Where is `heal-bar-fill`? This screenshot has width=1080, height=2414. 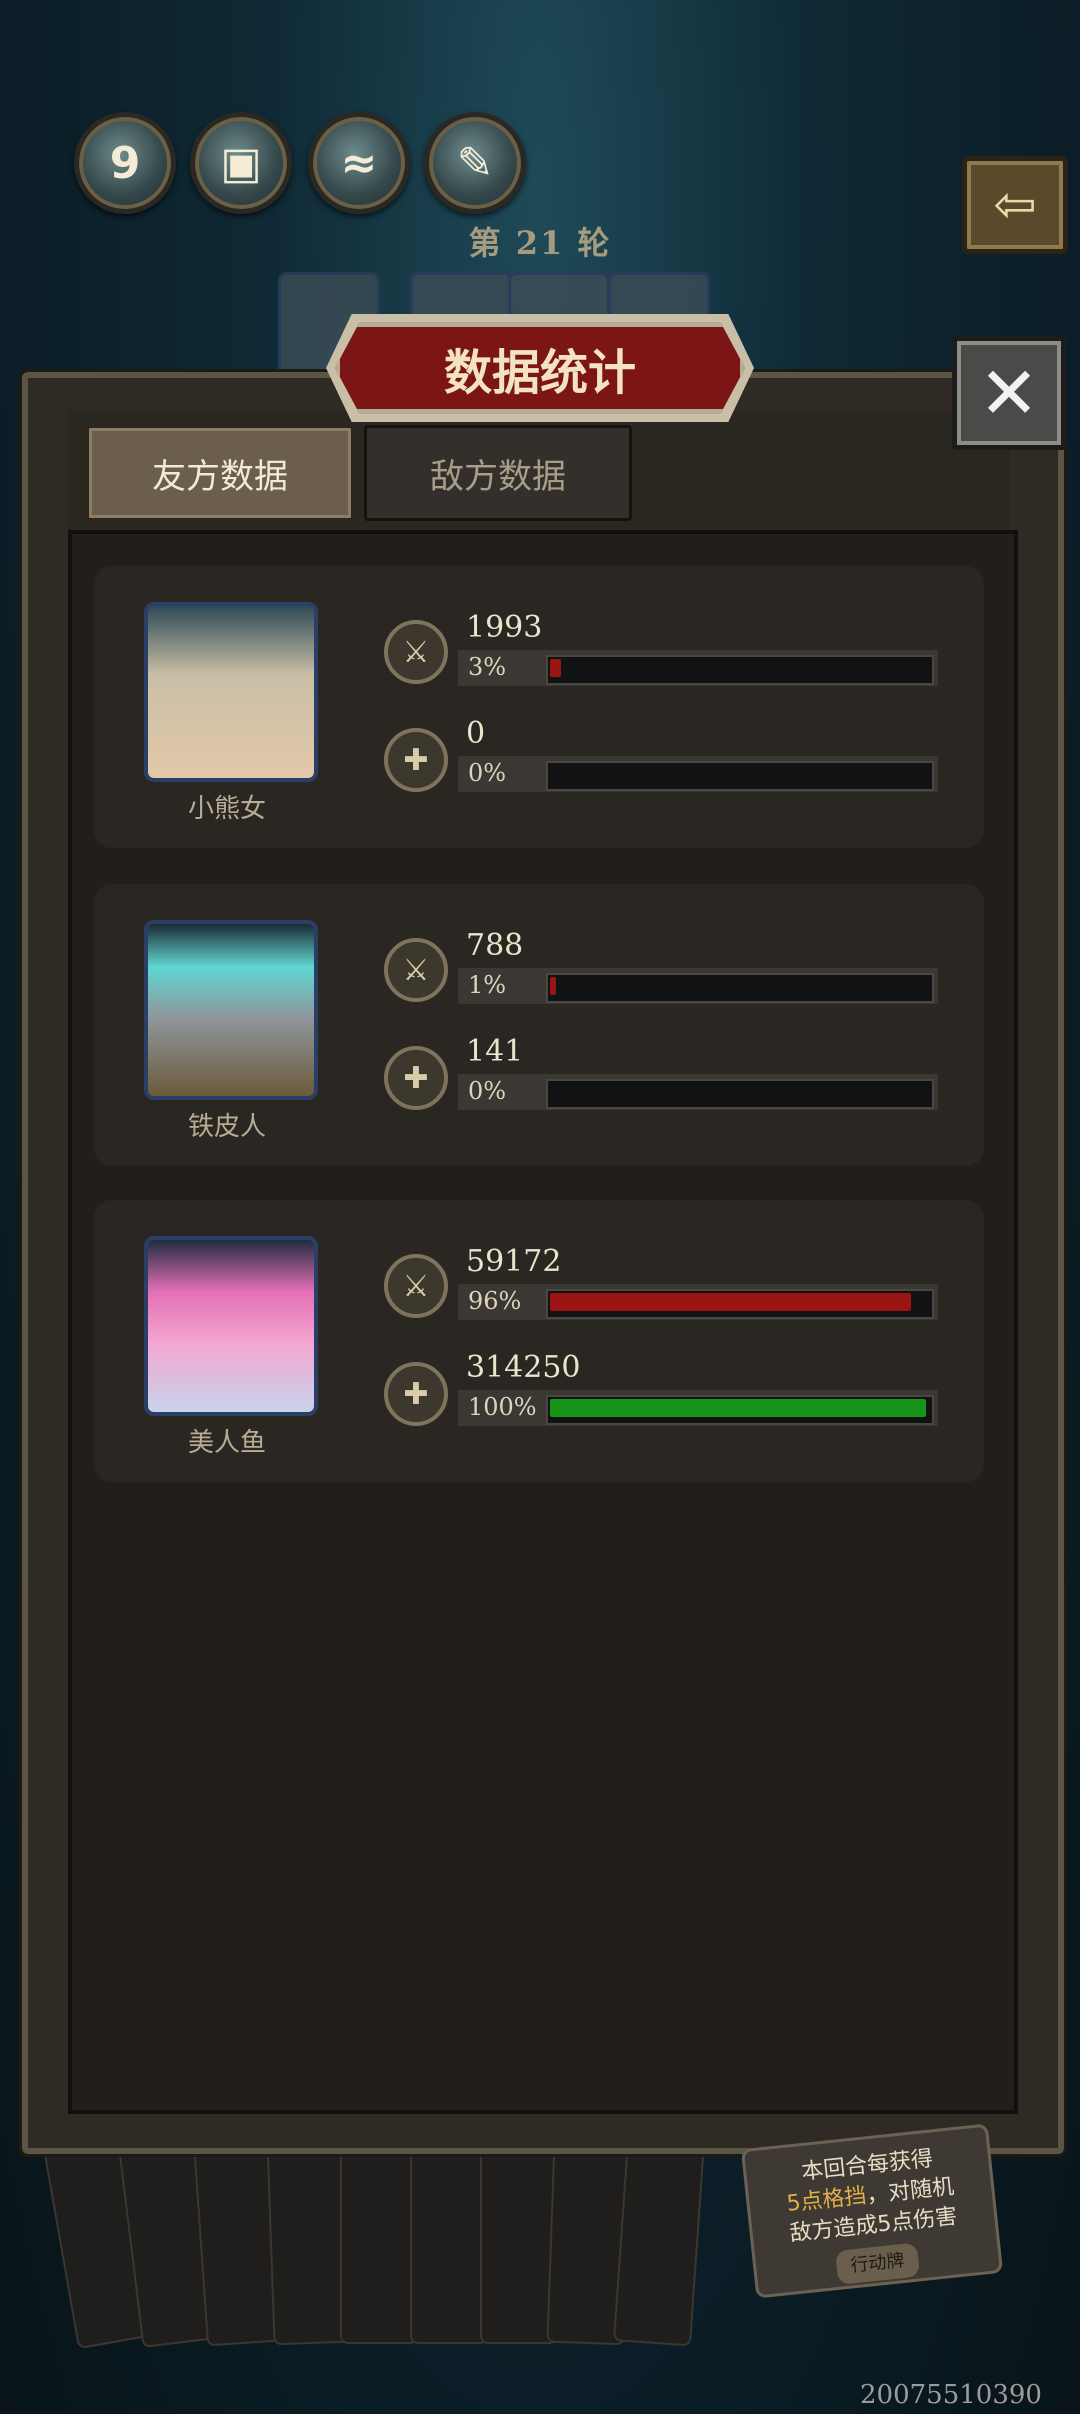 heal-bar-fill is located at coordinates (738, 1408).